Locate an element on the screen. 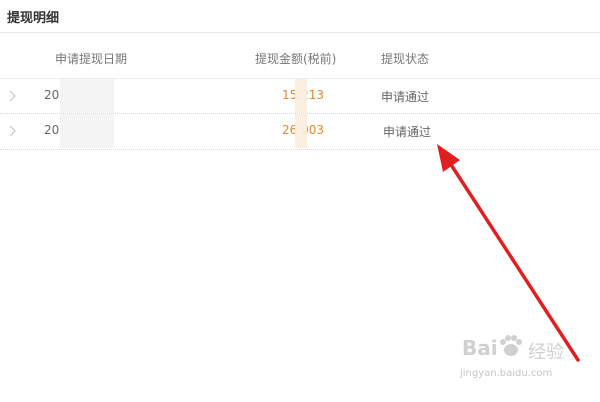 This screenshot has height=402, width=600. table-row: 20 26 003 申请通过 is located at coordinates (300, 131).